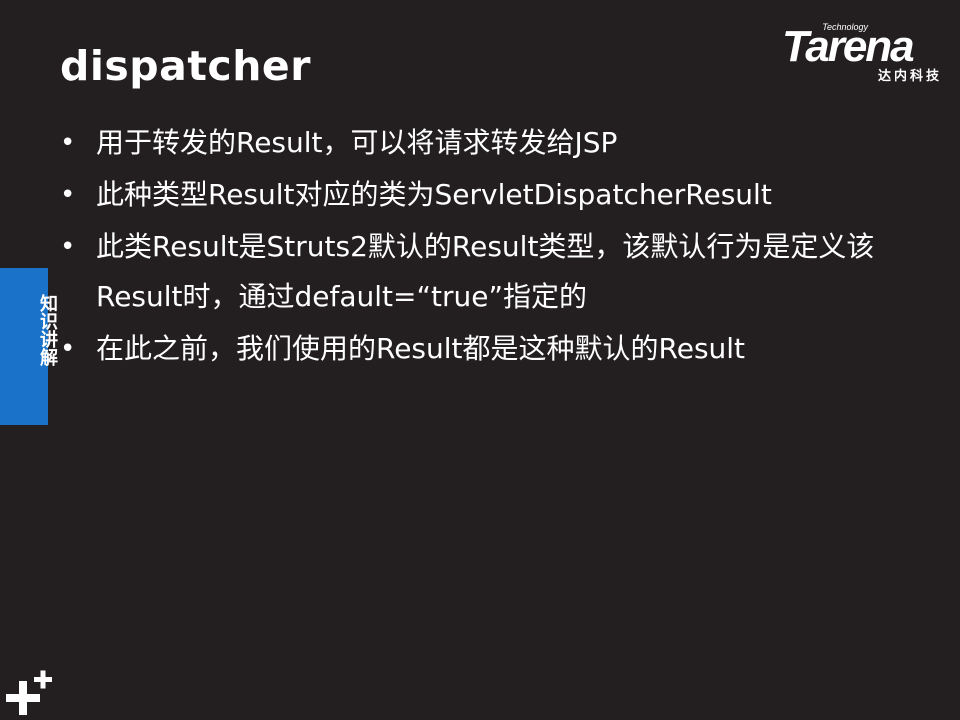 The image size is (960, 720). I want to click on bullet-text: 在此之前，我们使用的Result都是这种默认的Result, so click(421, 348).